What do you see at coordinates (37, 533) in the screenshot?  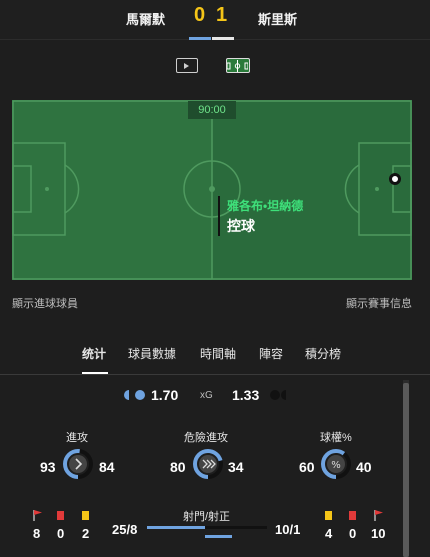 I see `home-corners-count: 8` at bounding box center [37, 533].